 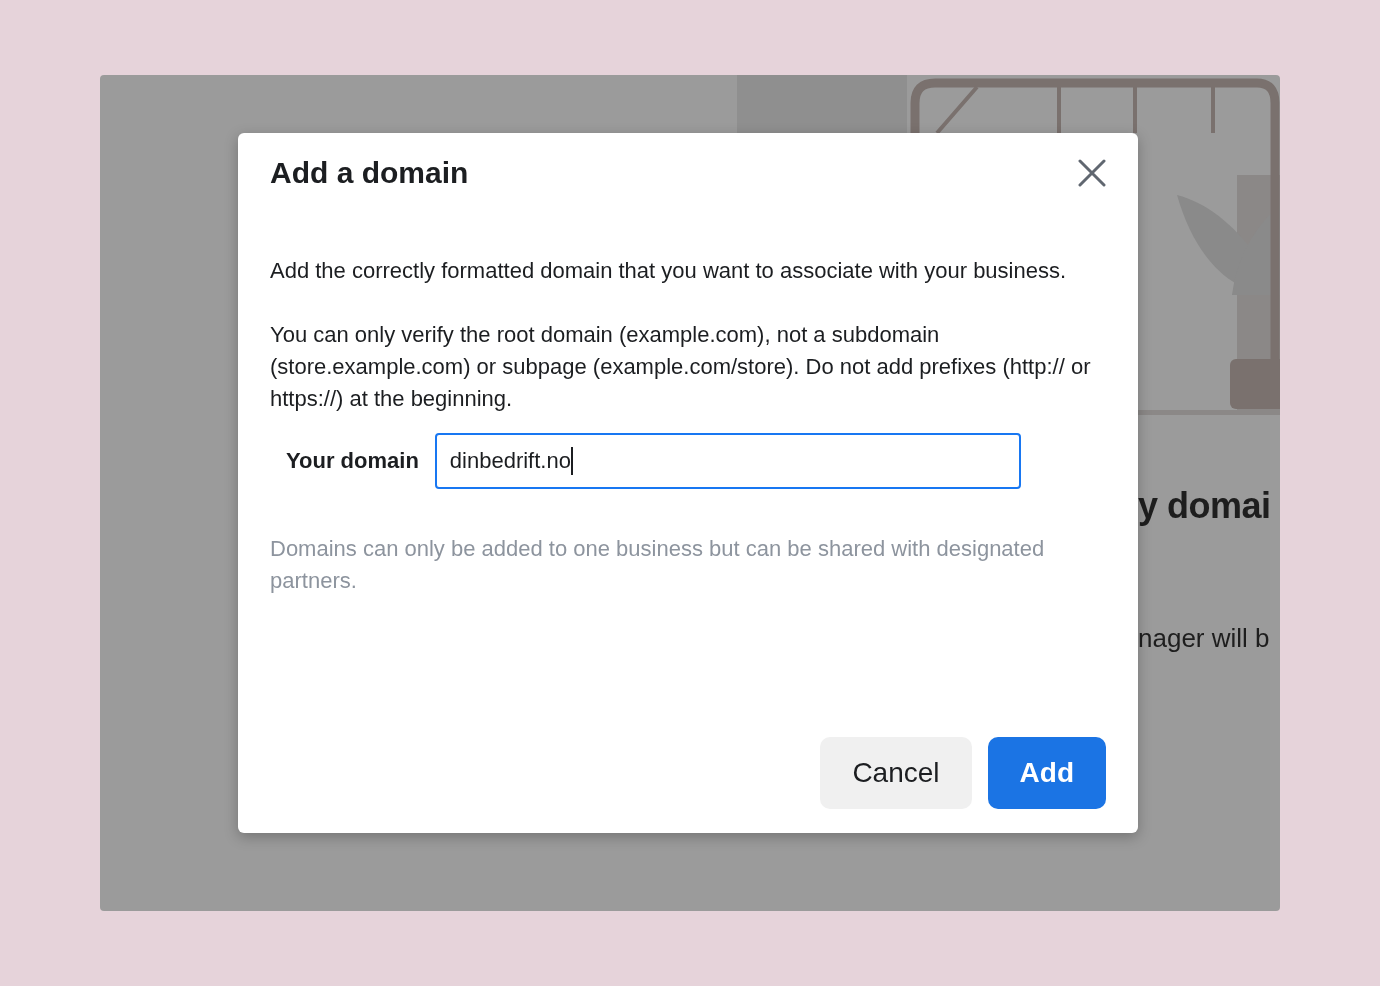 What do you see at coordinates (1046, 773) in the screenshot?
I see `add-button: Add` at bounding box center [1046, 773].